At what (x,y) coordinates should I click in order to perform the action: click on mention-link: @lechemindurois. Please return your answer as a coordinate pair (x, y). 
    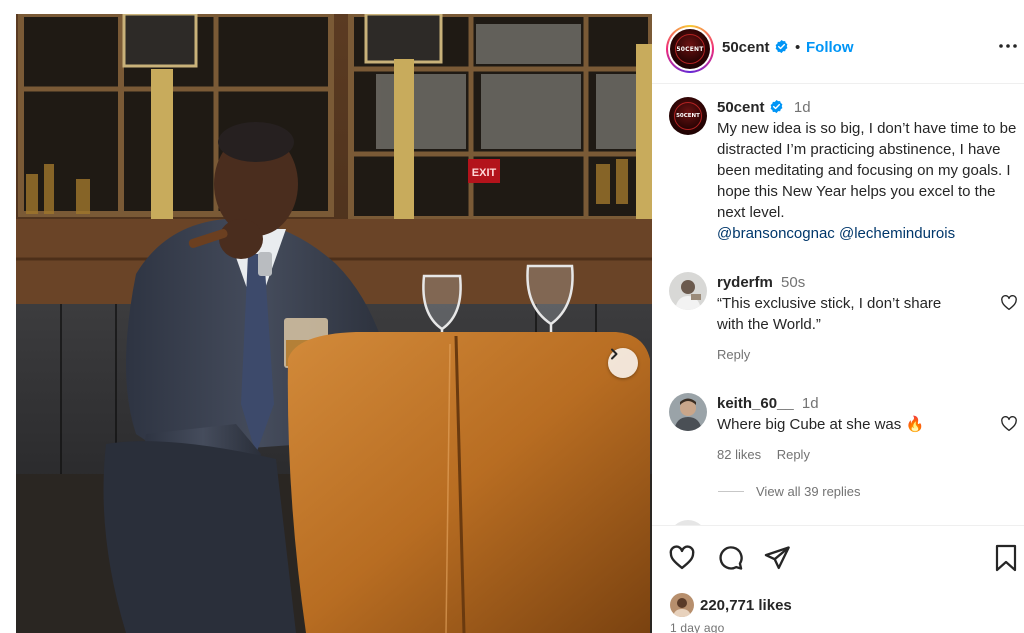
    Looking at the image, I should click on (897, 233).